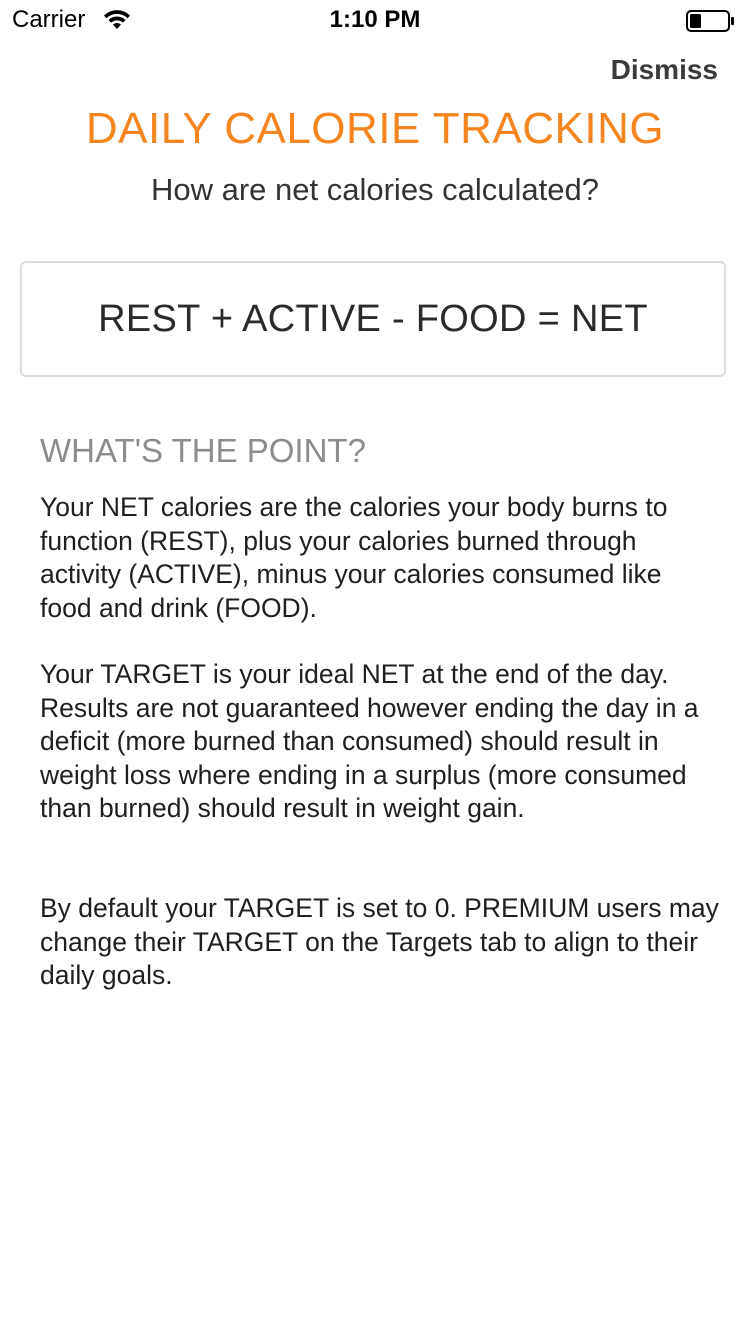  I want to click on page-title: DAILY CALORIE TRACKING, so click(375, 128).